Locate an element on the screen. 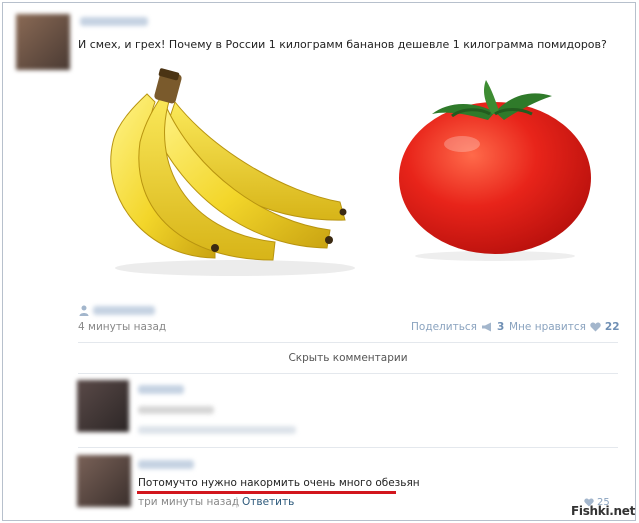  tomato-image is located at coordinates (495, 170).